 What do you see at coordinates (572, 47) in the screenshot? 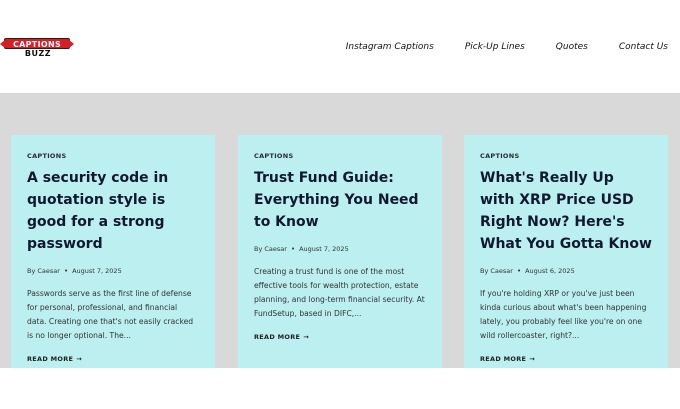
I see `nav-item-quotes: Quotes` at bounding box center [572, 47].